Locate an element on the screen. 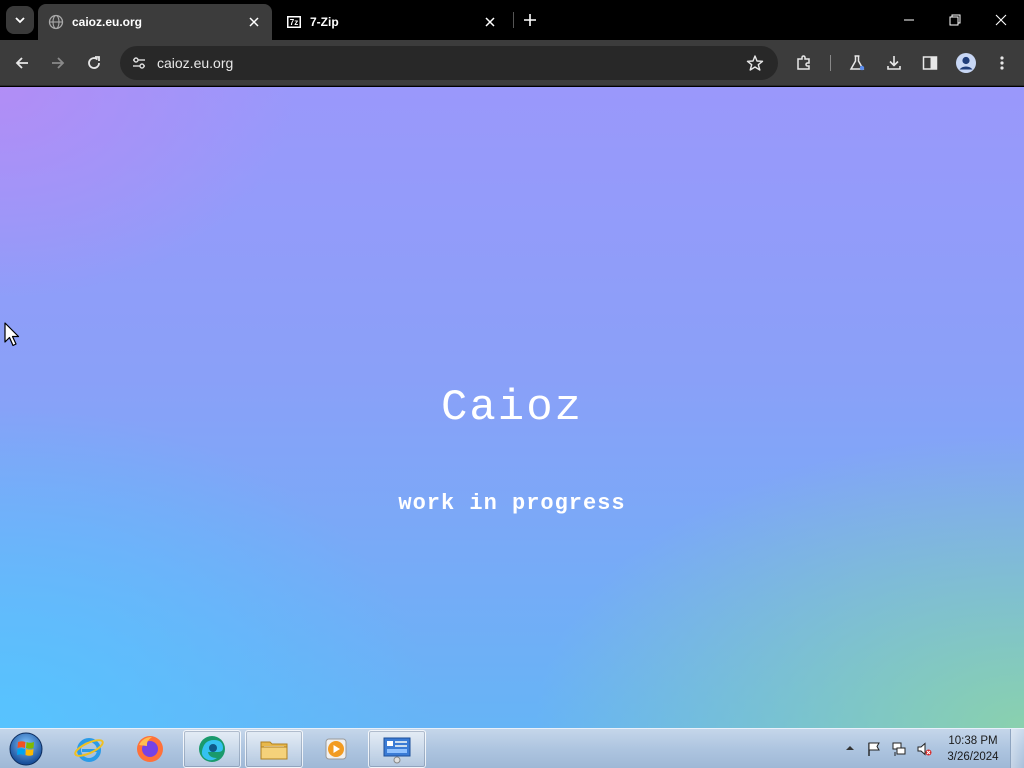  extensions-button is located at coordinates (804, 63).